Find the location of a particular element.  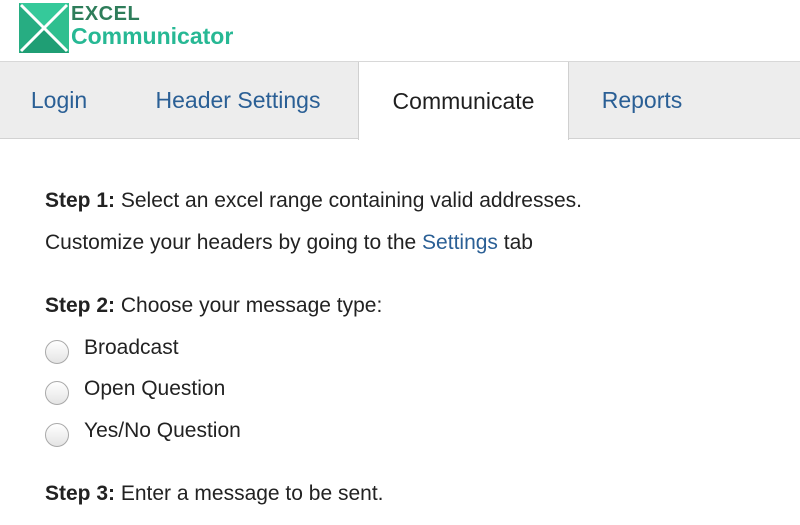

radio-button-broadcast is located at coordinates (57, 352).